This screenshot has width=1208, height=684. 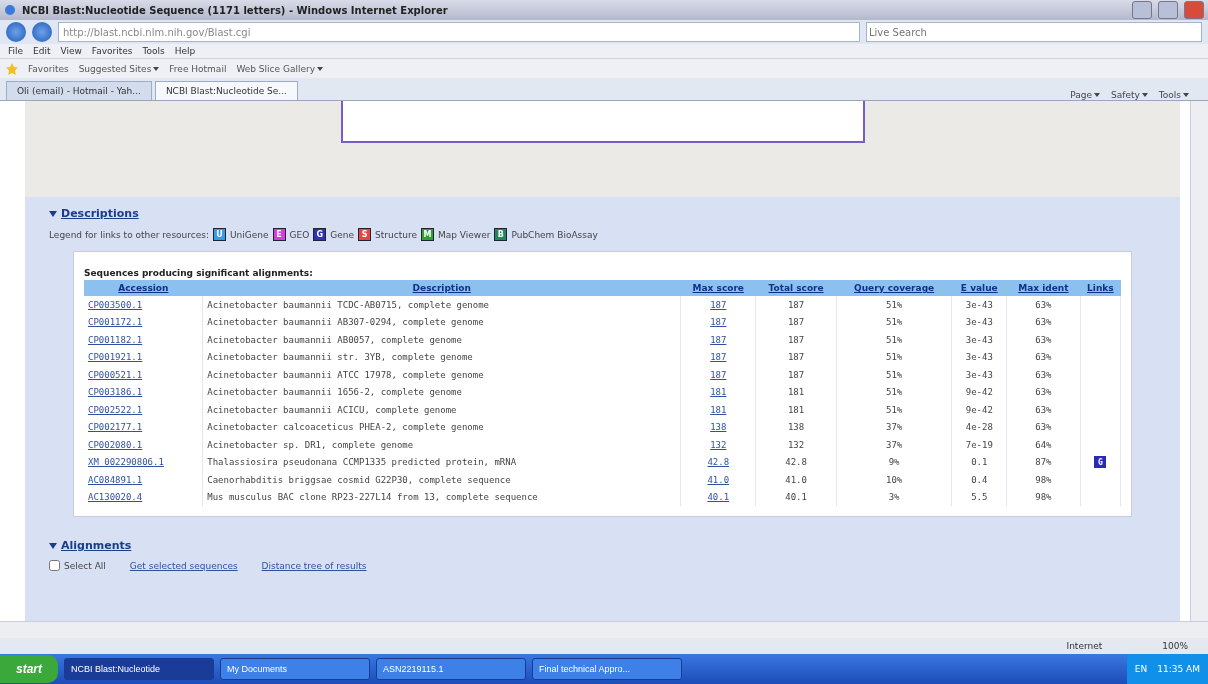 What do you see at coordinates (42, 51) in the screenshot?
I see `menu-item: Edit` at bounding box center [42, 51].